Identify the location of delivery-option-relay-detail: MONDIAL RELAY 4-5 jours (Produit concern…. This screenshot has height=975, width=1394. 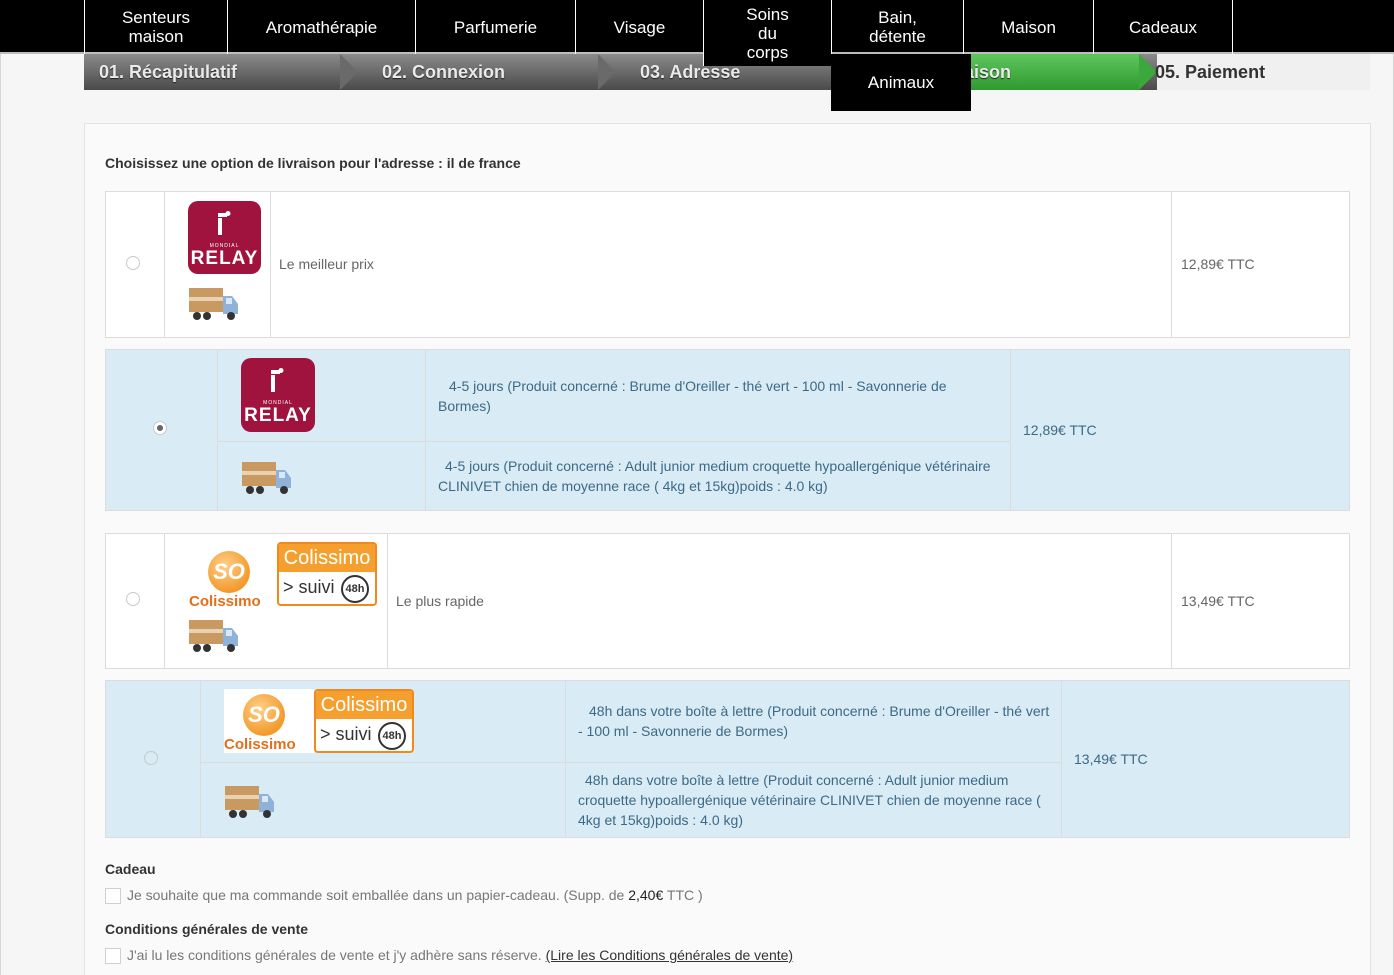
(727, 430).